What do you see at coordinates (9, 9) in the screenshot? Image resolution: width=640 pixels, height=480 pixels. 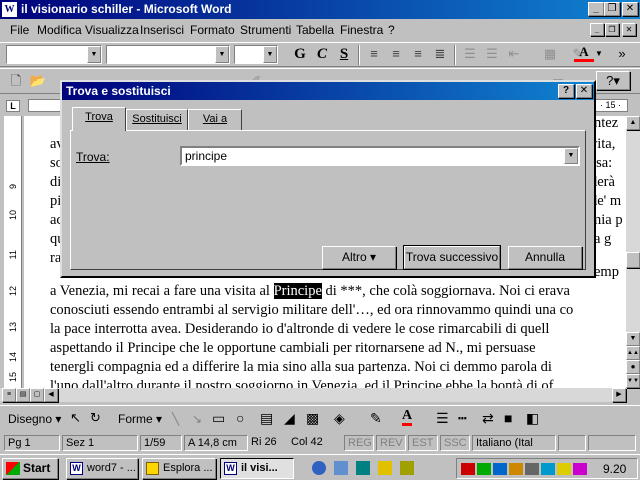 I see `word-app-icon: W` at bounding box center [9, 9].